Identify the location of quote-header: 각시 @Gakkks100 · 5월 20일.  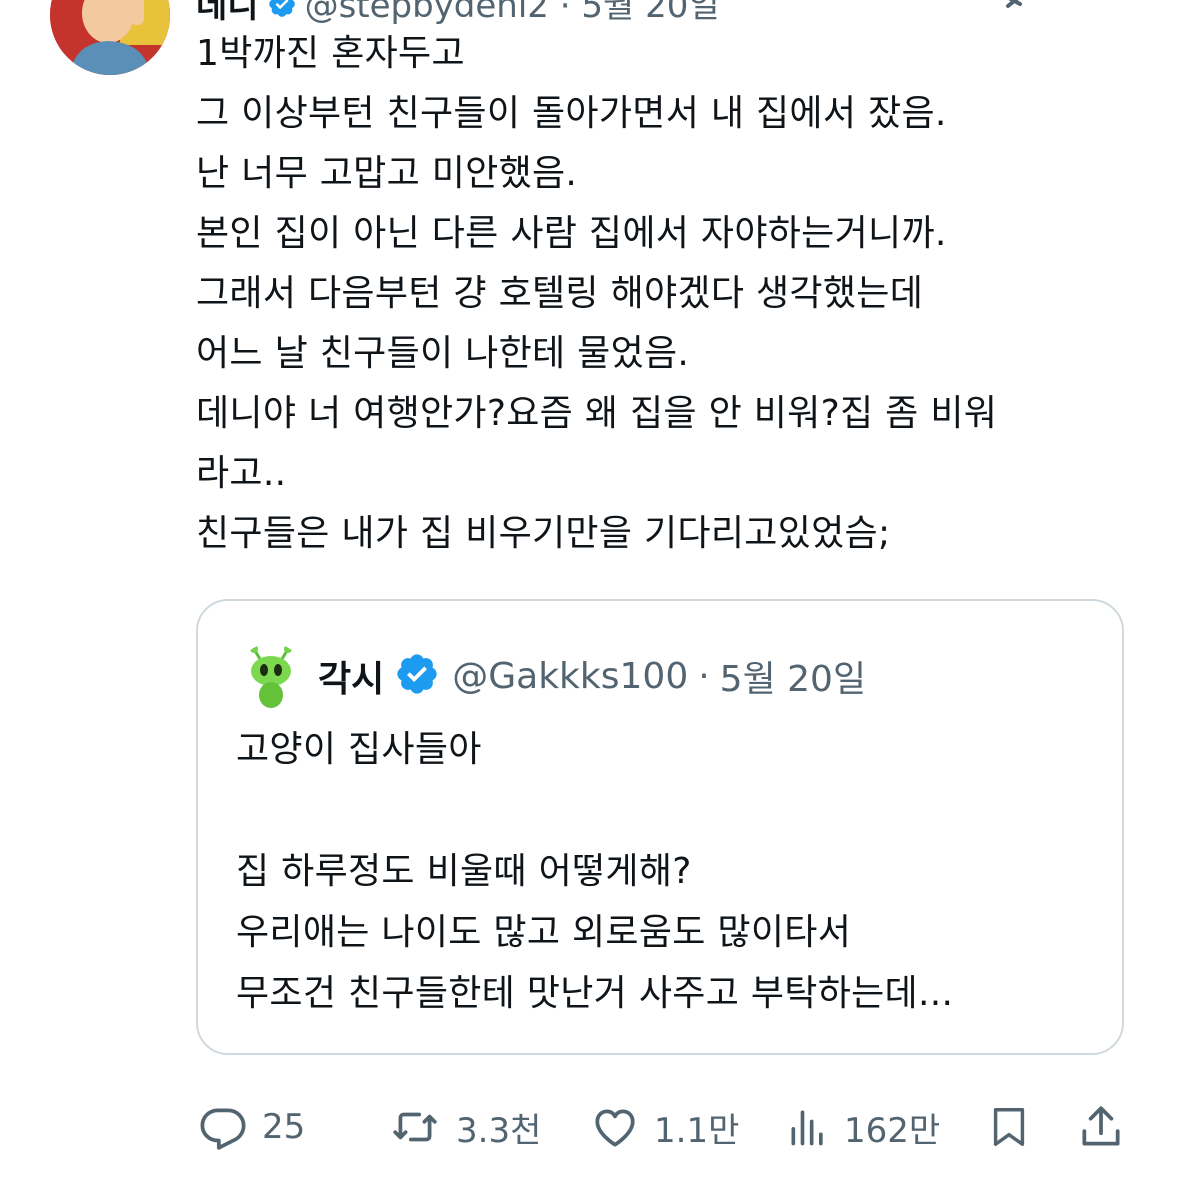
(552, 676).